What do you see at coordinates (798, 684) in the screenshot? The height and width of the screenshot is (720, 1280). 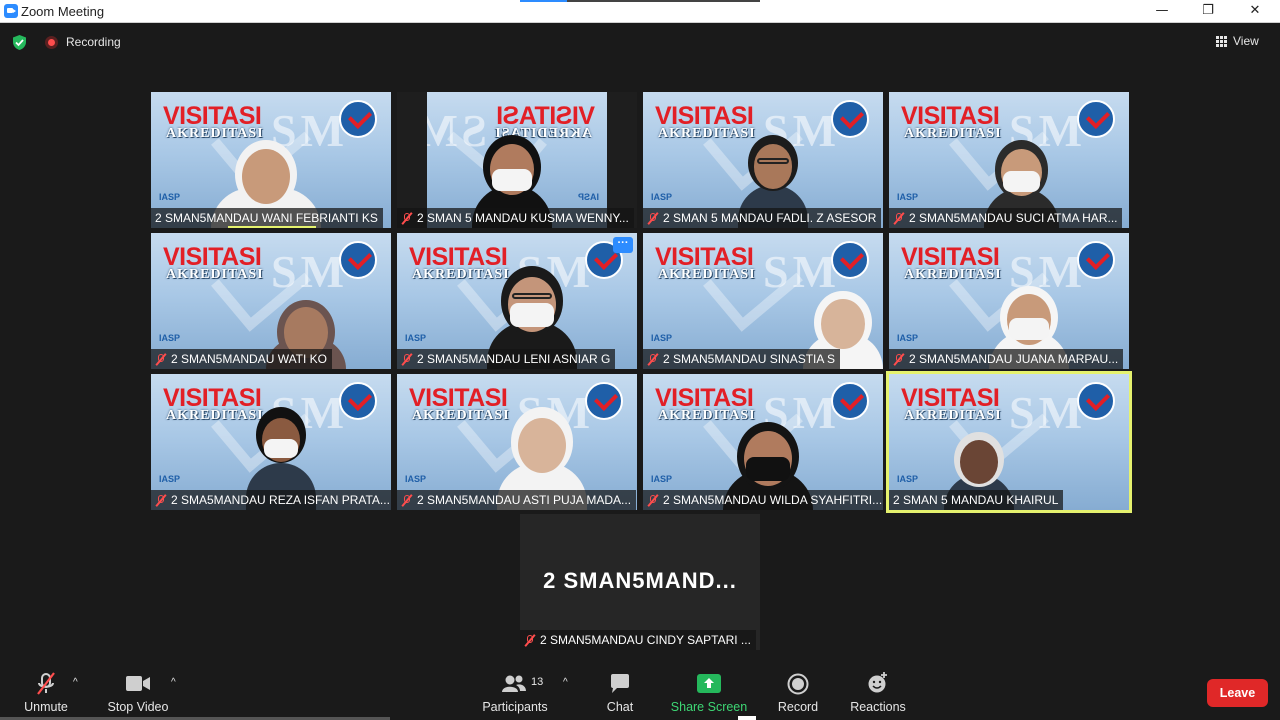 I see `record-icon` at bounding box center [798, 684].